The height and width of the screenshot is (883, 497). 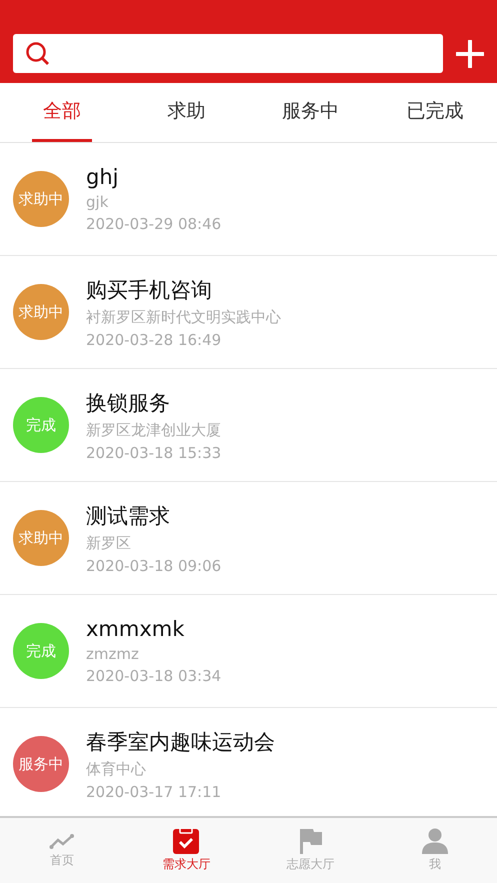 What do you see at coordinates (41, 764) in the screenshot?
I see `status-badge: 服务中` at bounding box center [41, 764].